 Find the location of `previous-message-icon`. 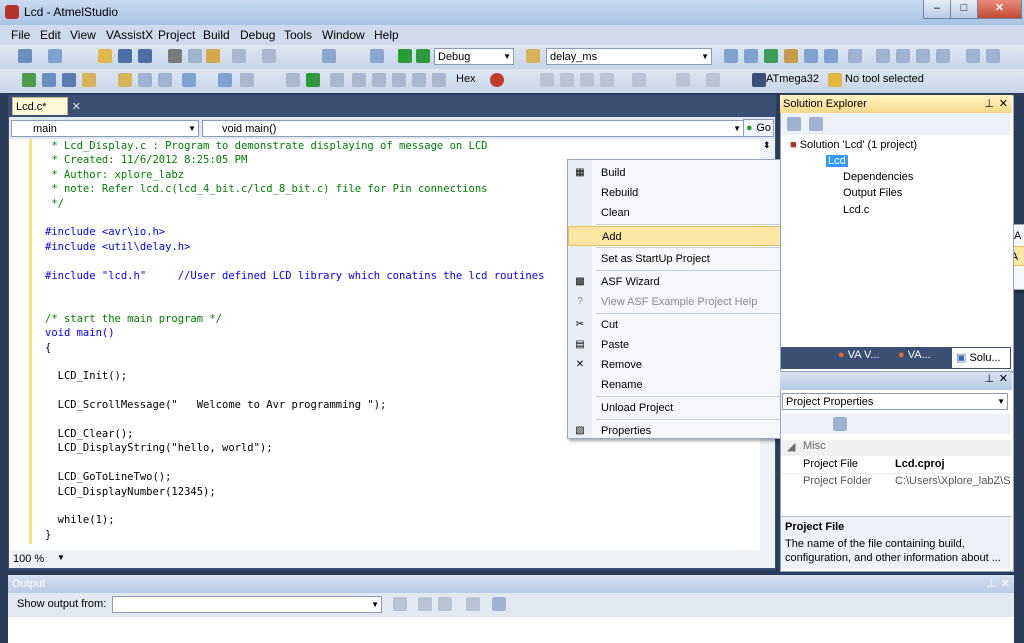

previous-message-icon is located at coordinates (425, 604).